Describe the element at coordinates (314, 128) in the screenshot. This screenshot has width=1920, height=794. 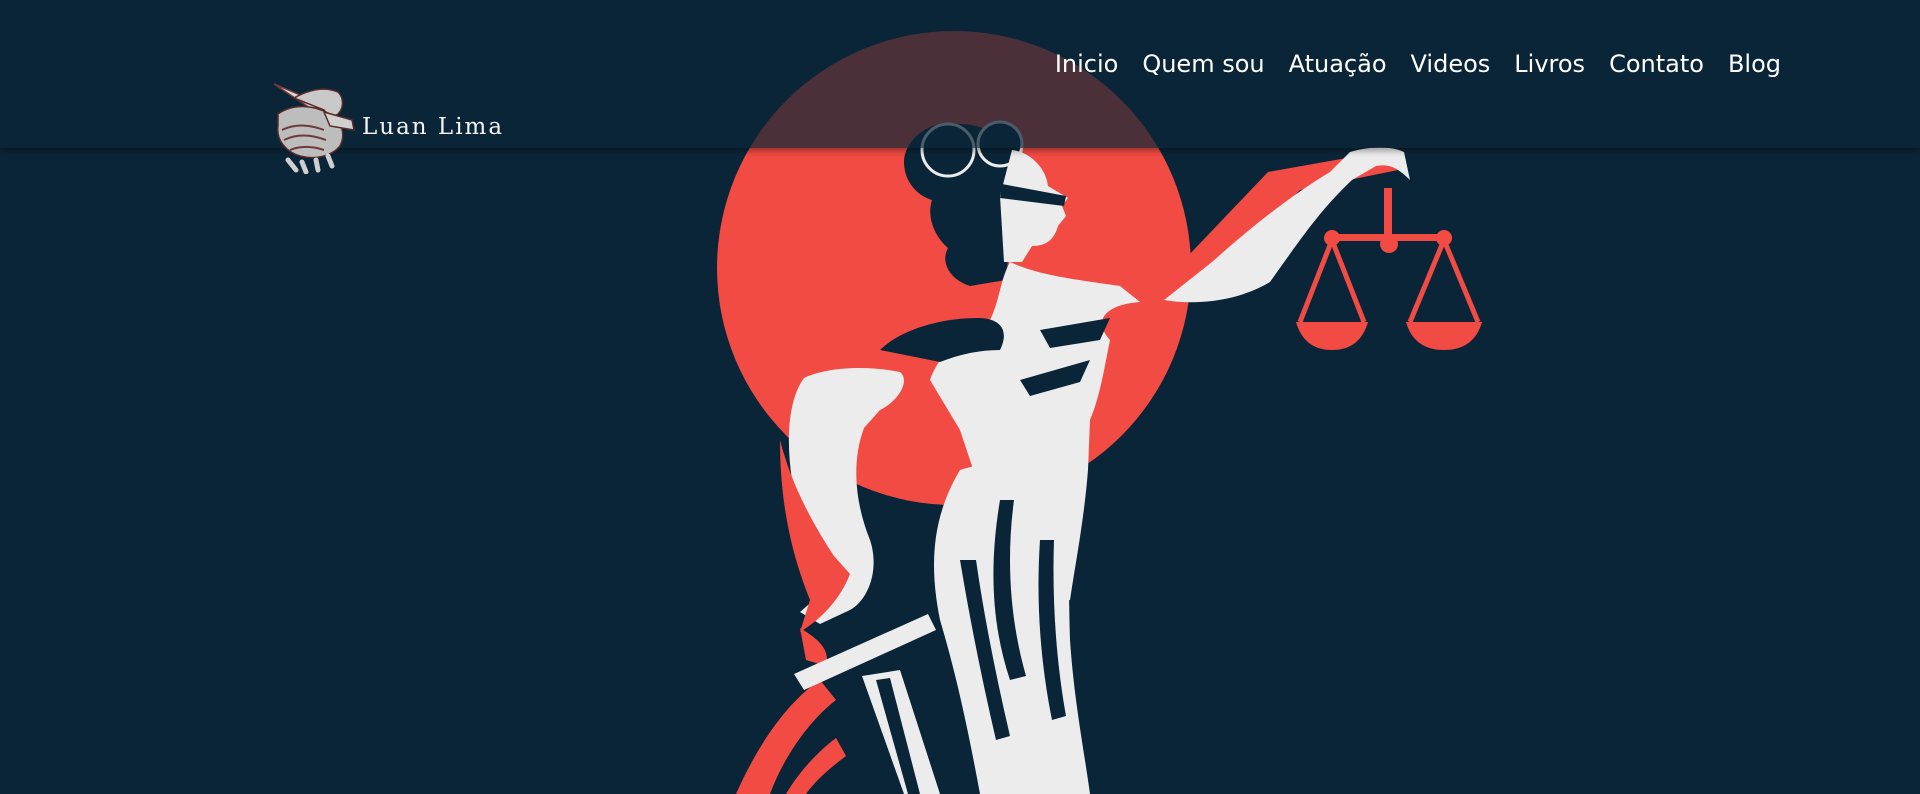
I see `handshake-icon` at that location.